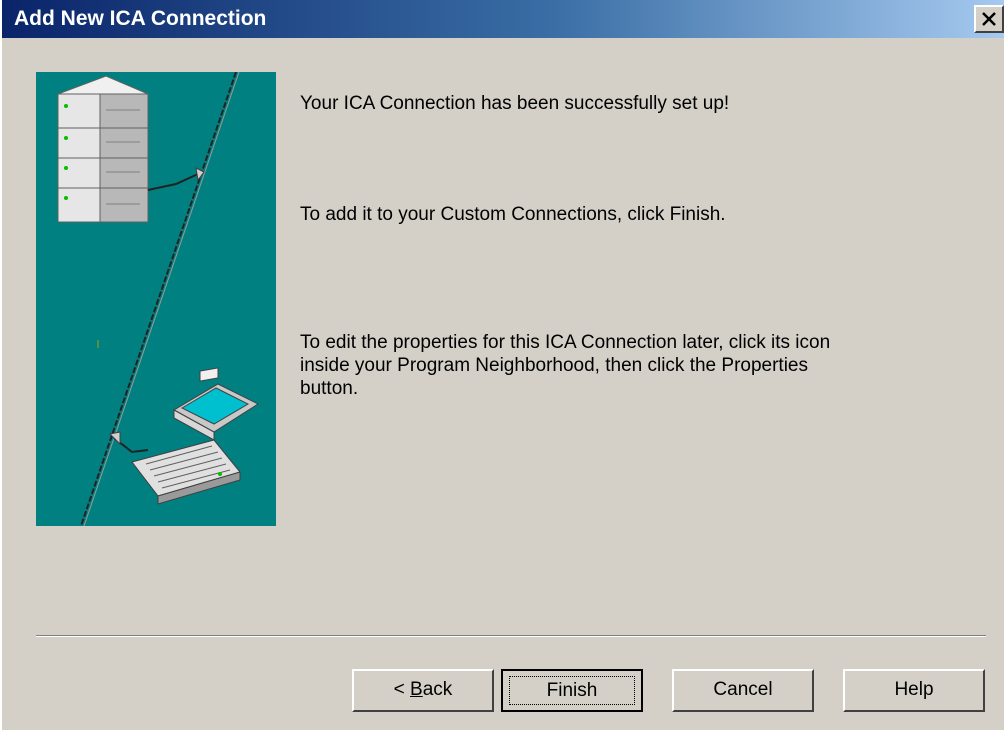 The image size is (1004, 730). I want to click on cancel-button: Cancel, so click(743, 690).